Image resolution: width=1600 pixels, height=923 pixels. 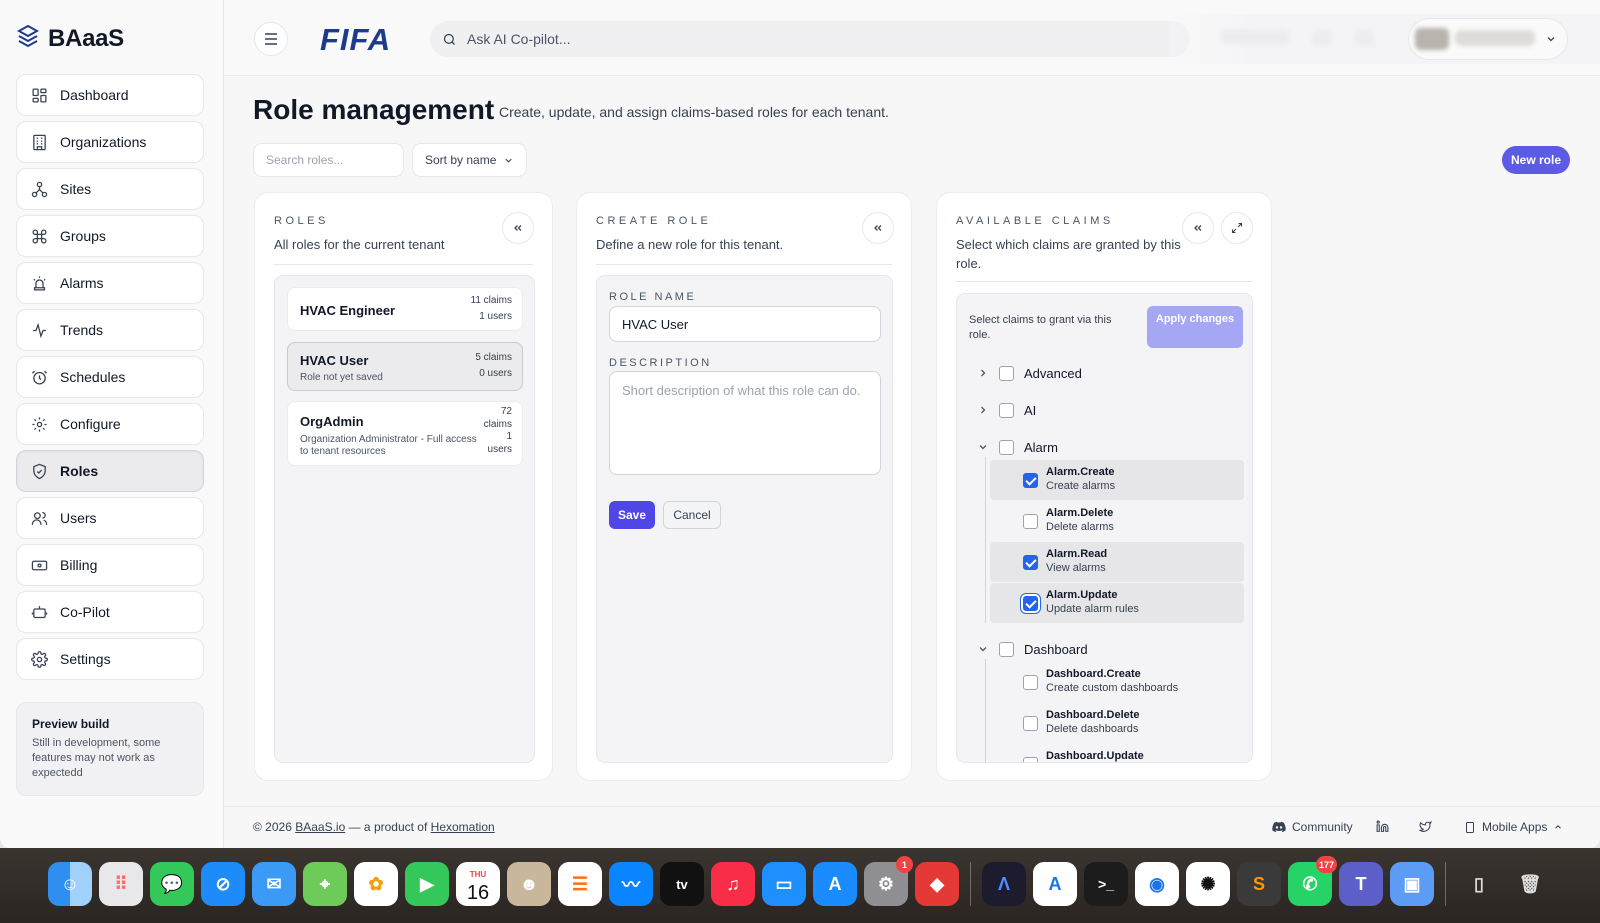 I want to click on terminal-icon: >_, so click(x=1106, y=884).